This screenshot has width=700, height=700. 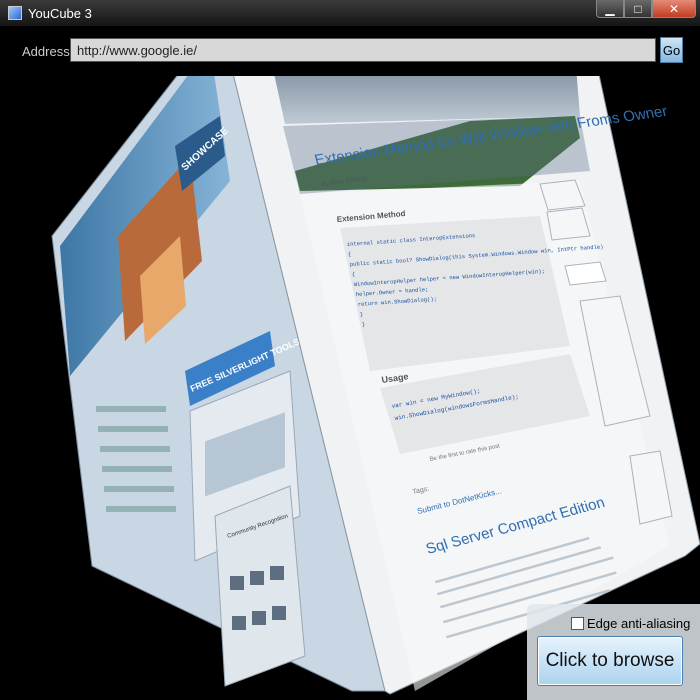 I want to click on close-button: ✕, so click(x=674, y=9).